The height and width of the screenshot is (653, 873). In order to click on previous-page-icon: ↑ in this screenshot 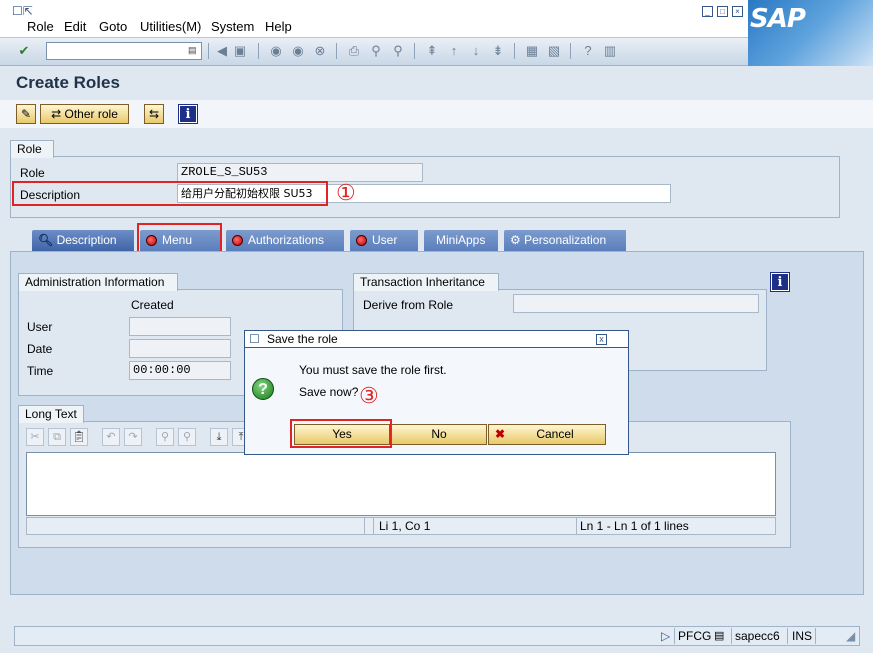, I will do `click(454, 51)`.